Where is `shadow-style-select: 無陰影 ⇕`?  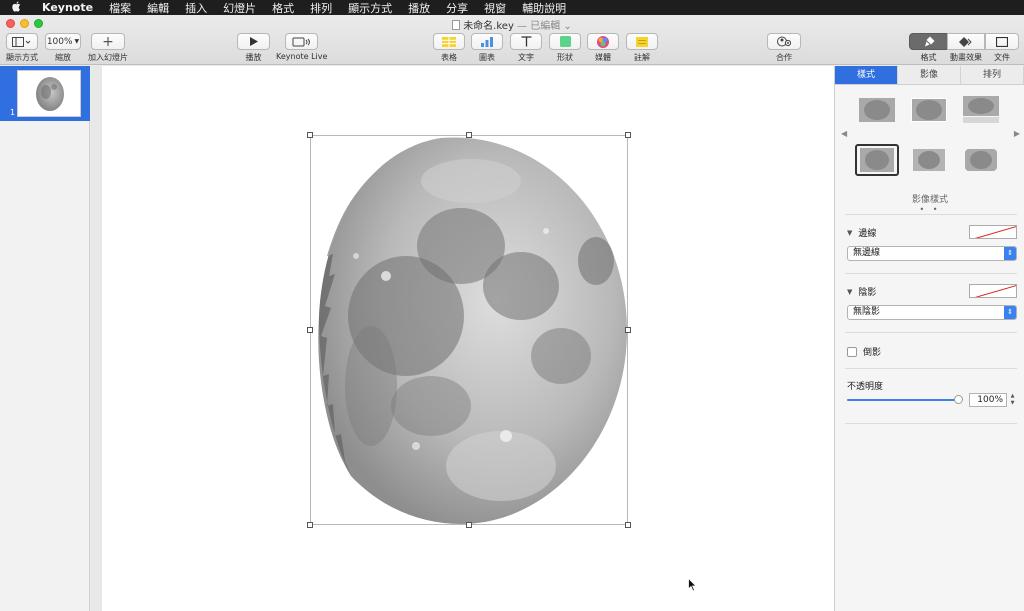
shadow-style-select: 無陰影 ⇕ is located at coordinates (932, 312).